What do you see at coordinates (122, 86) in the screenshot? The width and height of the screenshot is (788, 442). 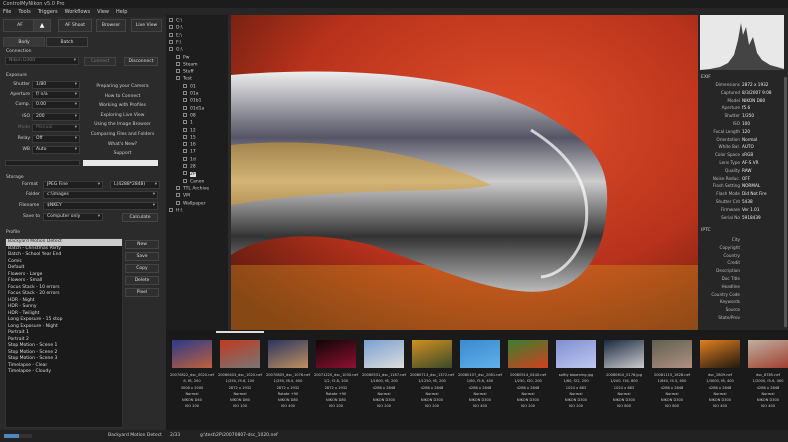 I see `help-link: Preparing your Camera` at bounding box center [122, 86].